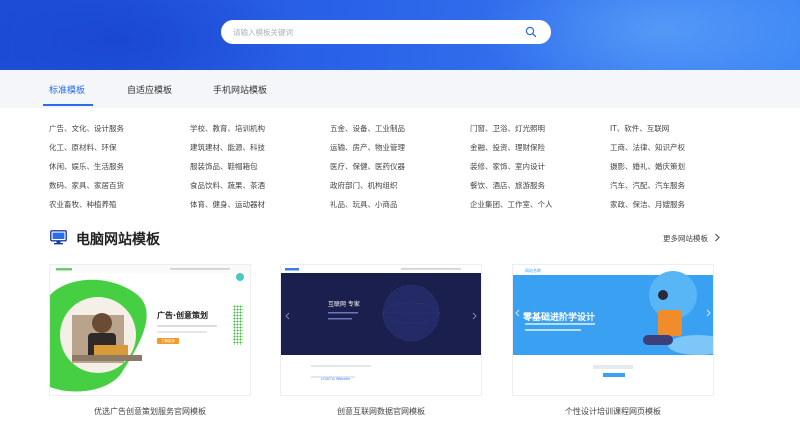  What do you see at coordinates (373, 32) in the screenshot?
I see `search-input` at bounding box center [373, 32].